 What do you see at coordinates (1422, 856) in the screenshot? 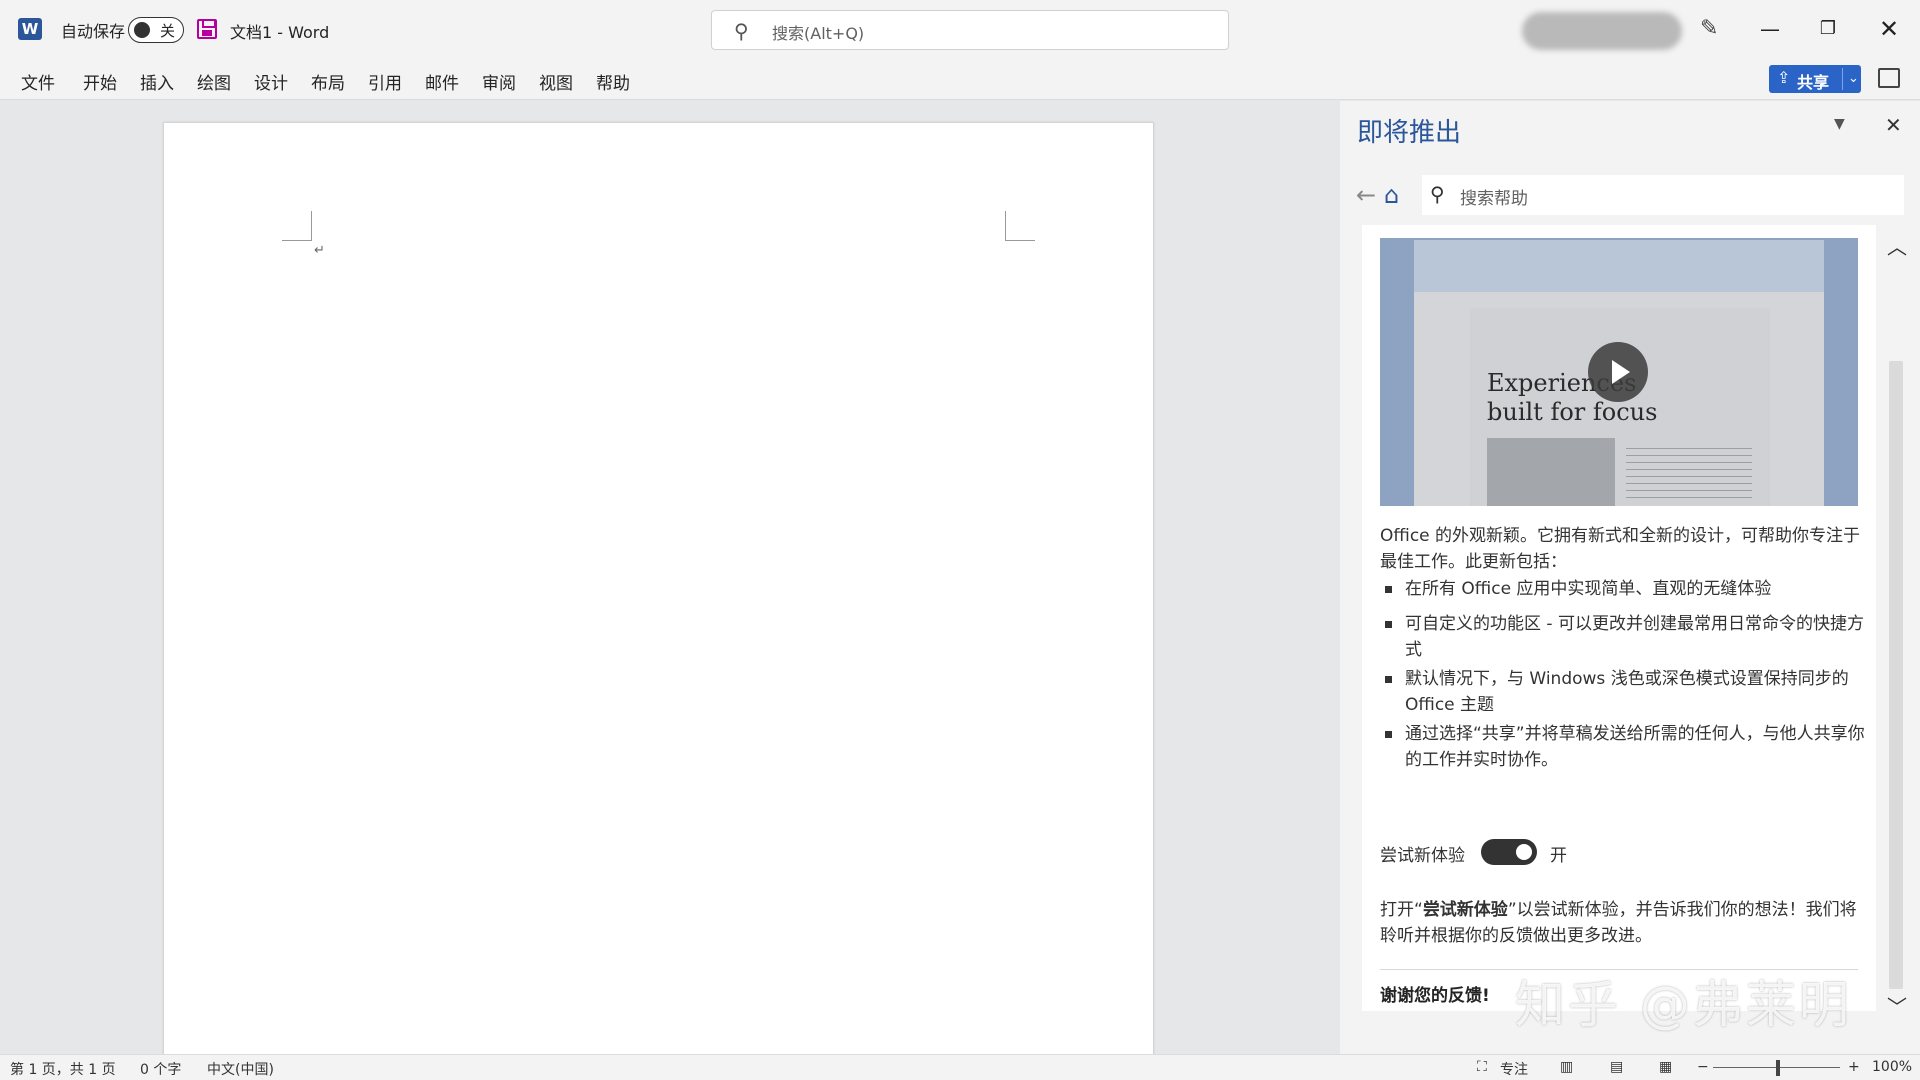
I see `try-new-experience-label: 尝试新体验` at bounding box center [1422, 856].